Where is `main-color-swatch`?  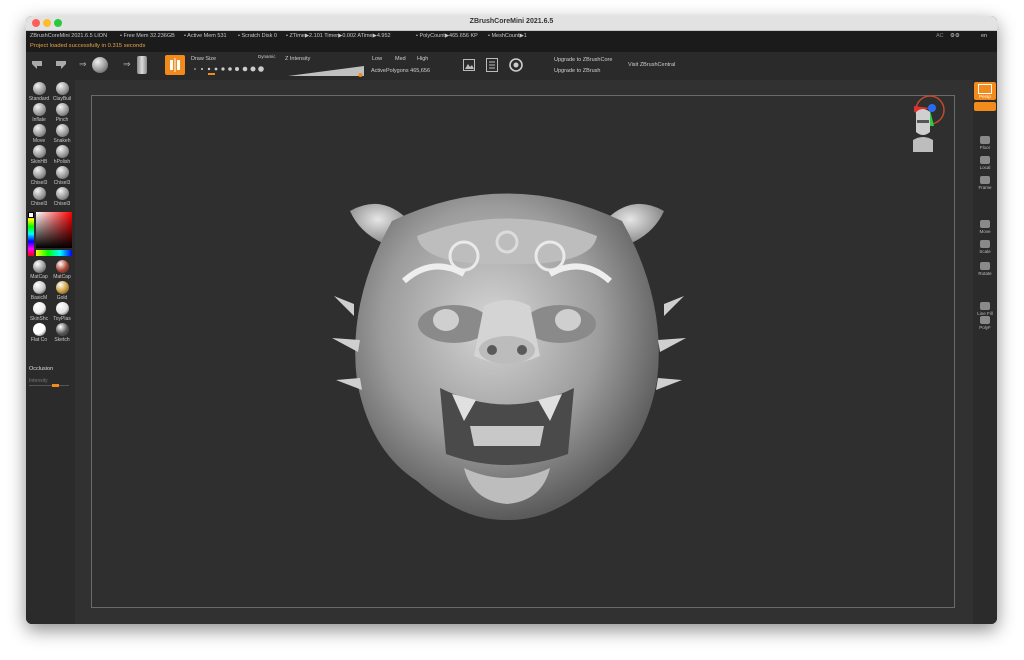
main-color-swatch is located at coordinates (31, 215).